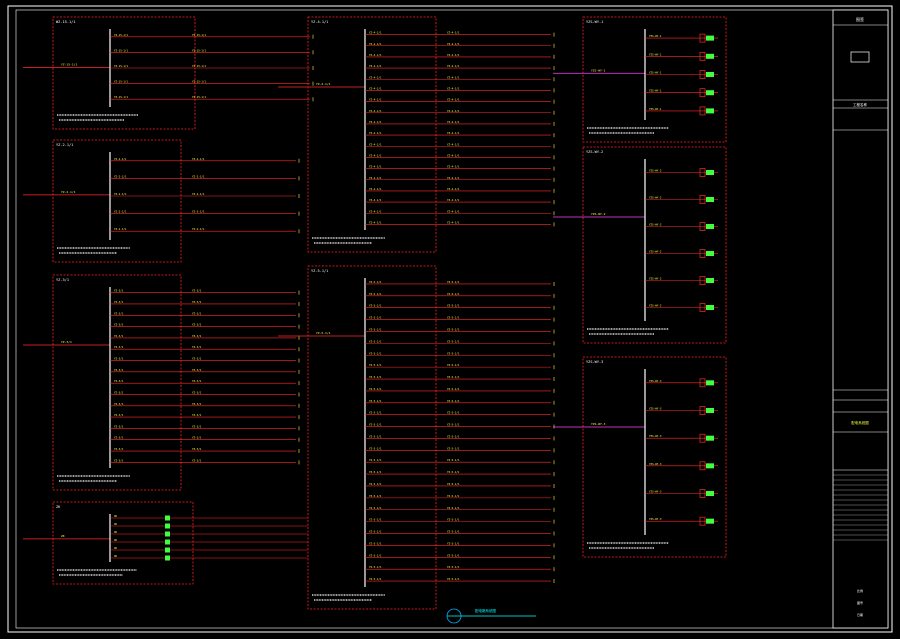 The image size is (900, 639). I want to click on circuit-breaker-label: YZ-2-1/1, so click(120, 229).